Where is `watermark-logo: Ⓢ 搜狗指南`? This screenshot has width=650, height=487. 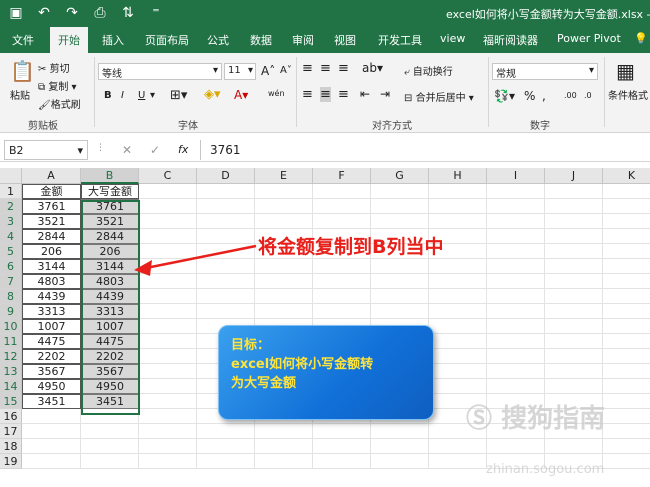
watermark-logo: Ⓢ 搜狗指南 is located at coordinates (536, 419).